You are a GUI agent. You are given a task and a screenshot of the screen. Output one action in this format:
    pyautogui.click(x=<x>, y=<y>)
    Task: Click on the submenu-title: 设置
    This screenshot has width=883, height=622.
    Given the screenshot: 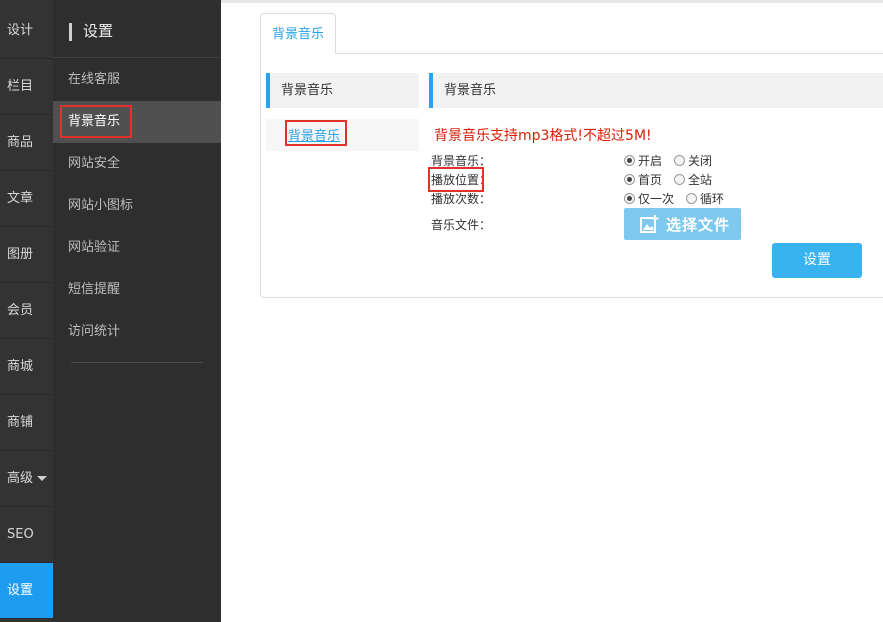 What is the action you would take?
    pyautogui.click(x=91, y=31)
    